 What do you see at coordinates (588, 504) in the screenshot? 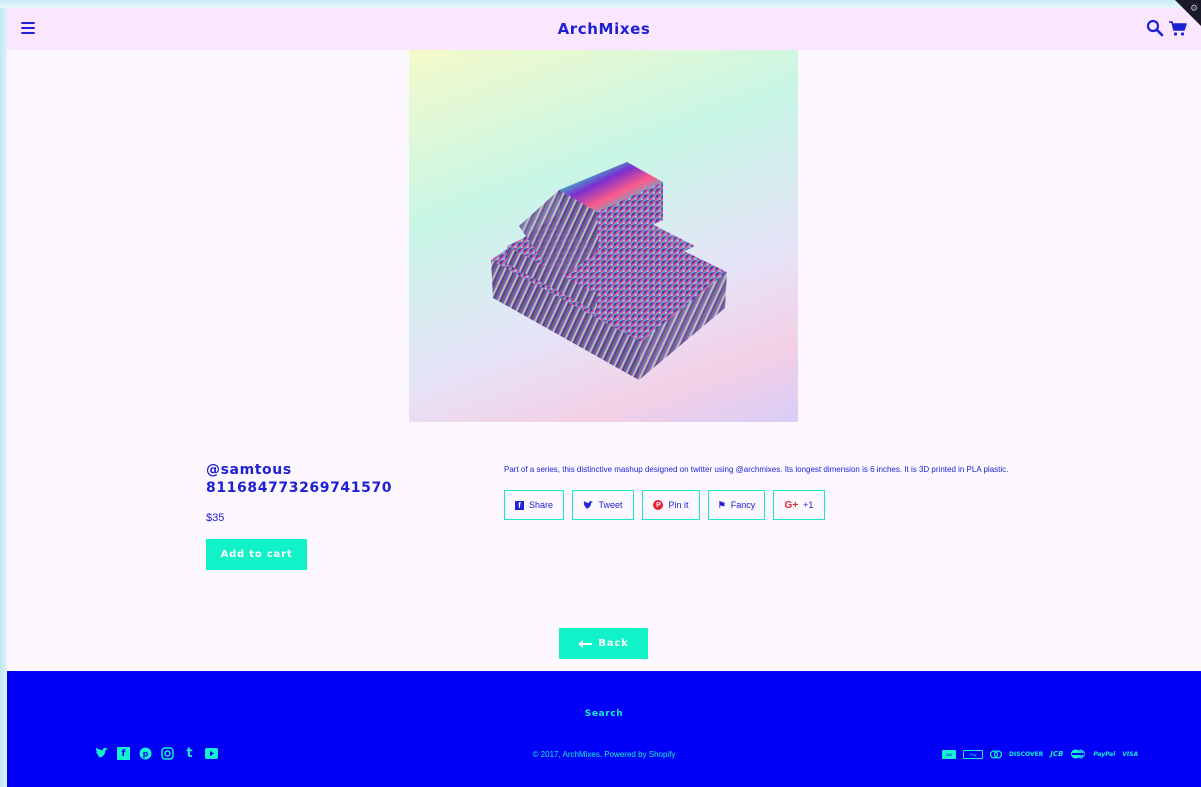
I see `twitter-icon` at bounding box center [588, 504].